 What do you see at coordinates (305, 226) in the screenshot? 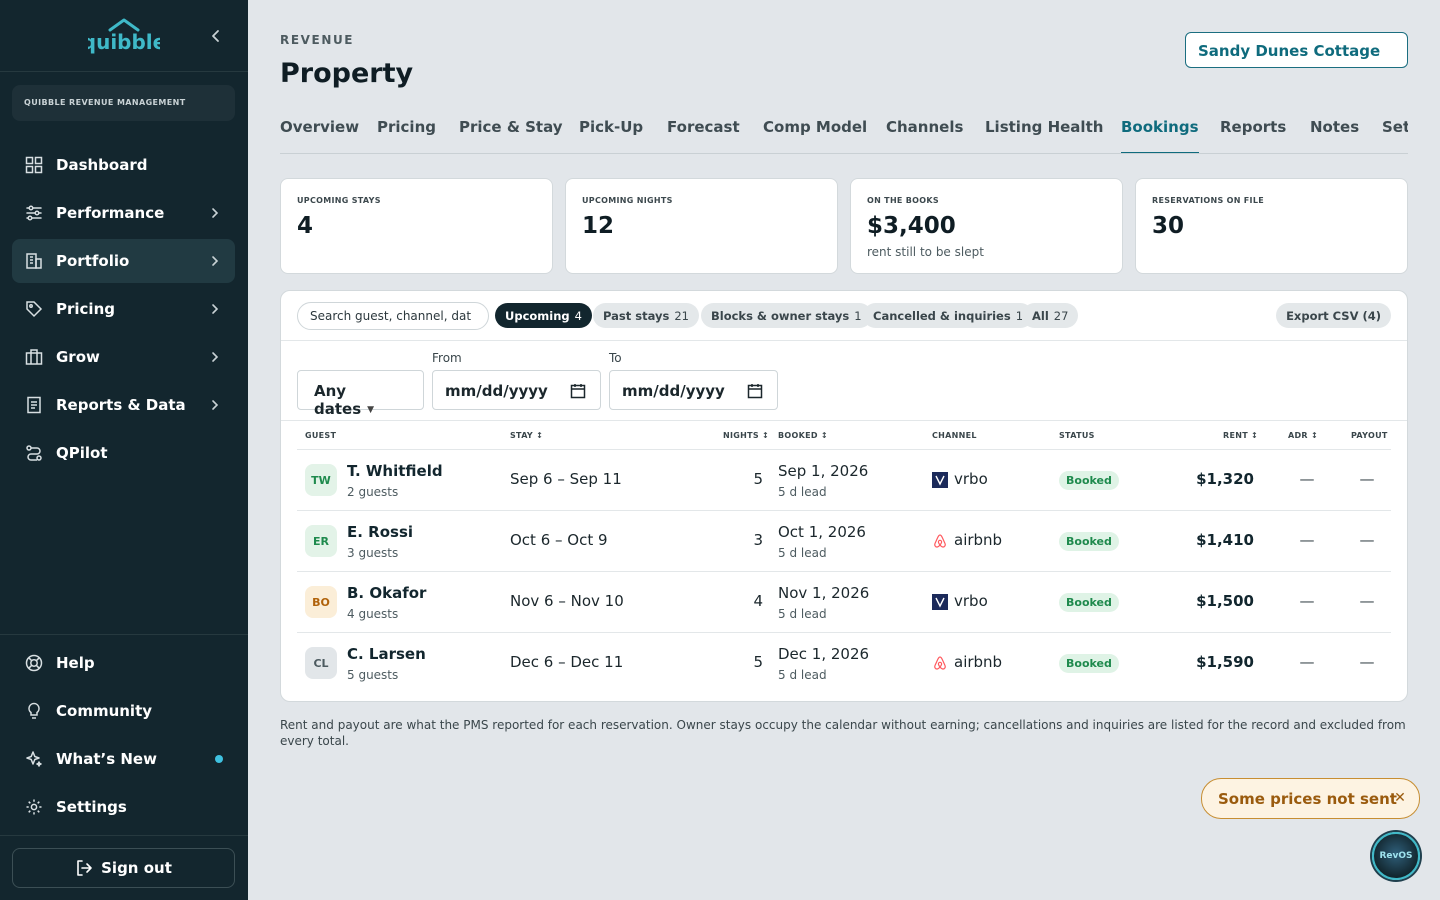
I see `kpi-value: 4` at bounding box center [305, 226].